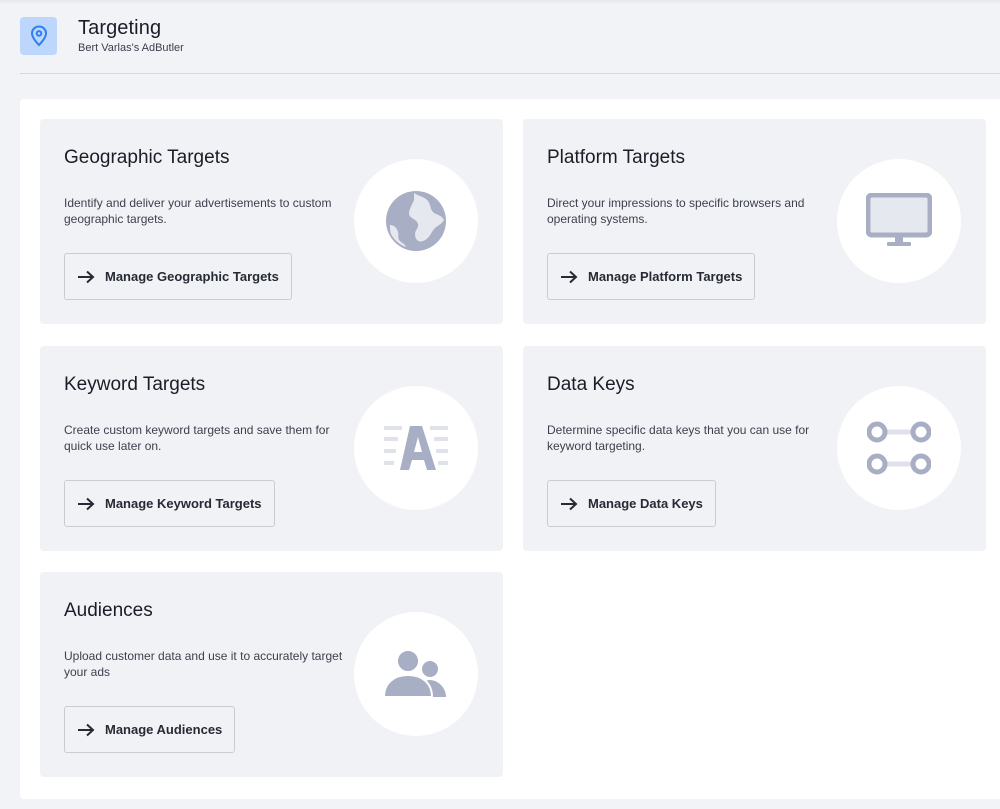 This screenshot has width=1000, height=809. I want to click on button-label: Manage Geographic Targets, so click(192, 276).